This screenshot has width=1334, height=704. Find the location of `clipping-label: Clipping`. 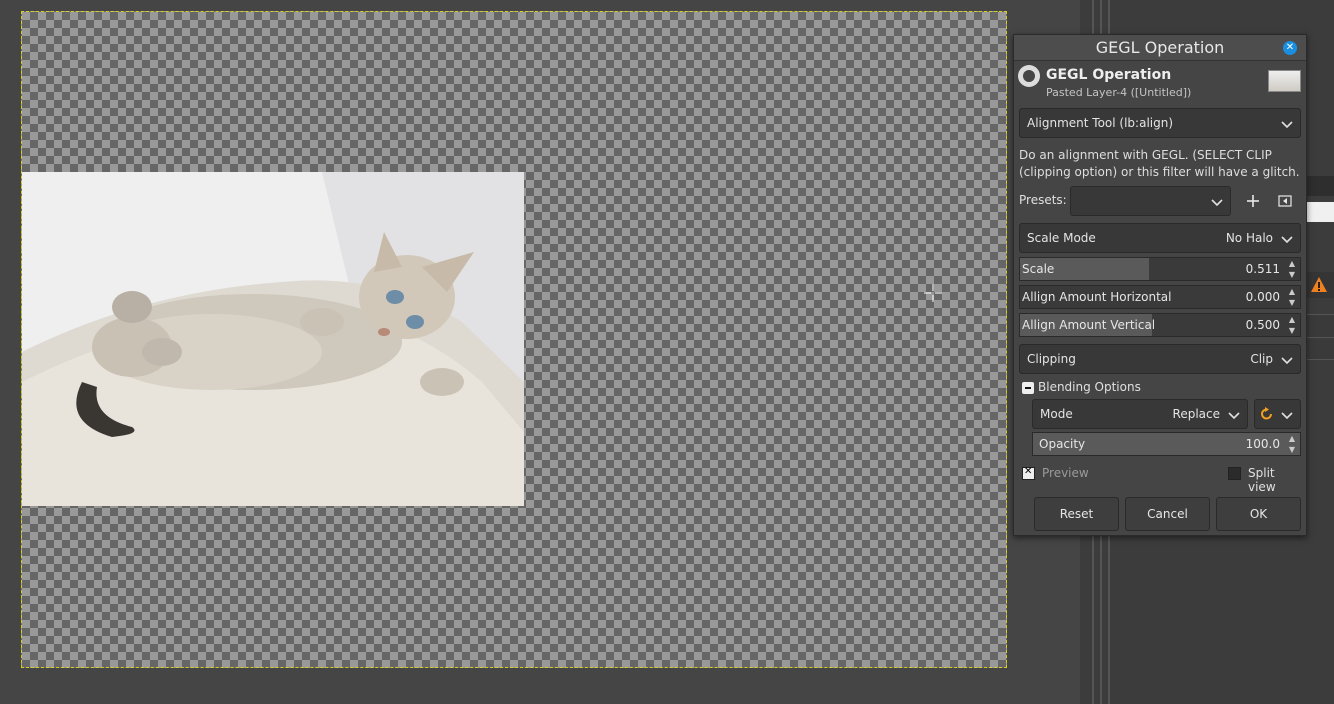

clipping-label: Clipping is located at coordinates (1051, 359).